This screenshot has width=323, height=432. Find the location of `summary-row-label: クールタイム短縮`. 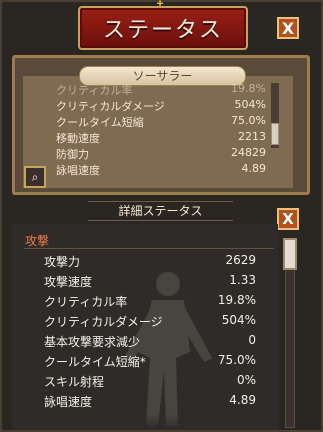

summary-row-label: クールタイム短縮 is located at coordinates (100, 122).